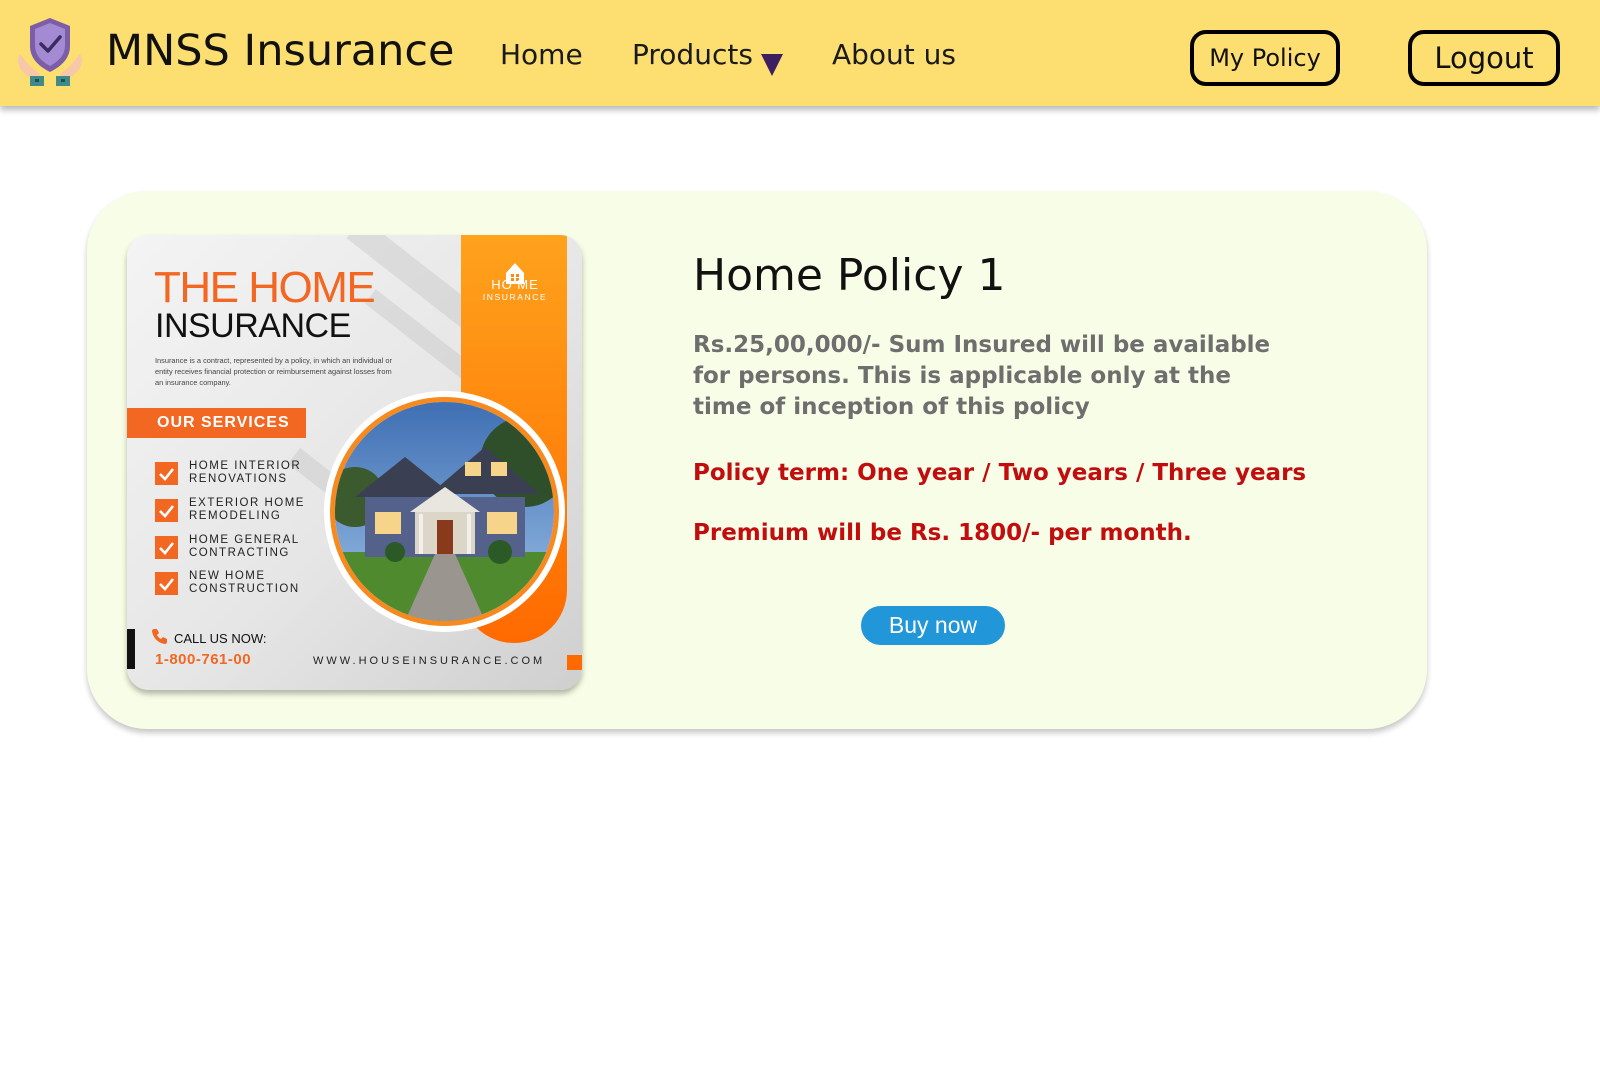 The height and width of the screenshot is (1080, 1600). Describe the element at coordinates (203, 659) in the screenshot. I see `poster-phone-number: 1-800-761-00` at that location.